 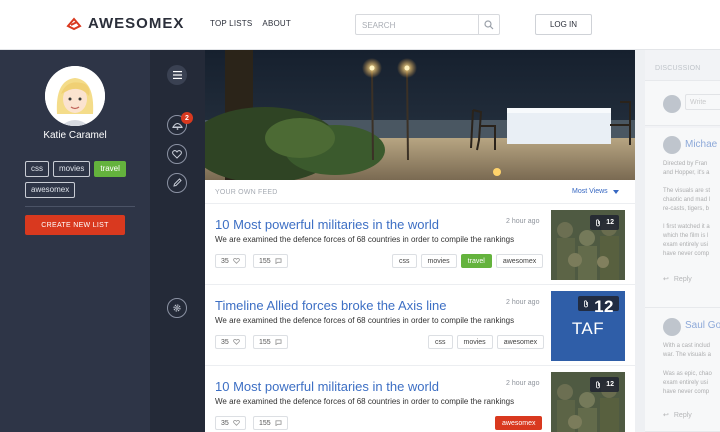 I want to click on search-icon, so click(x=489, y=24).